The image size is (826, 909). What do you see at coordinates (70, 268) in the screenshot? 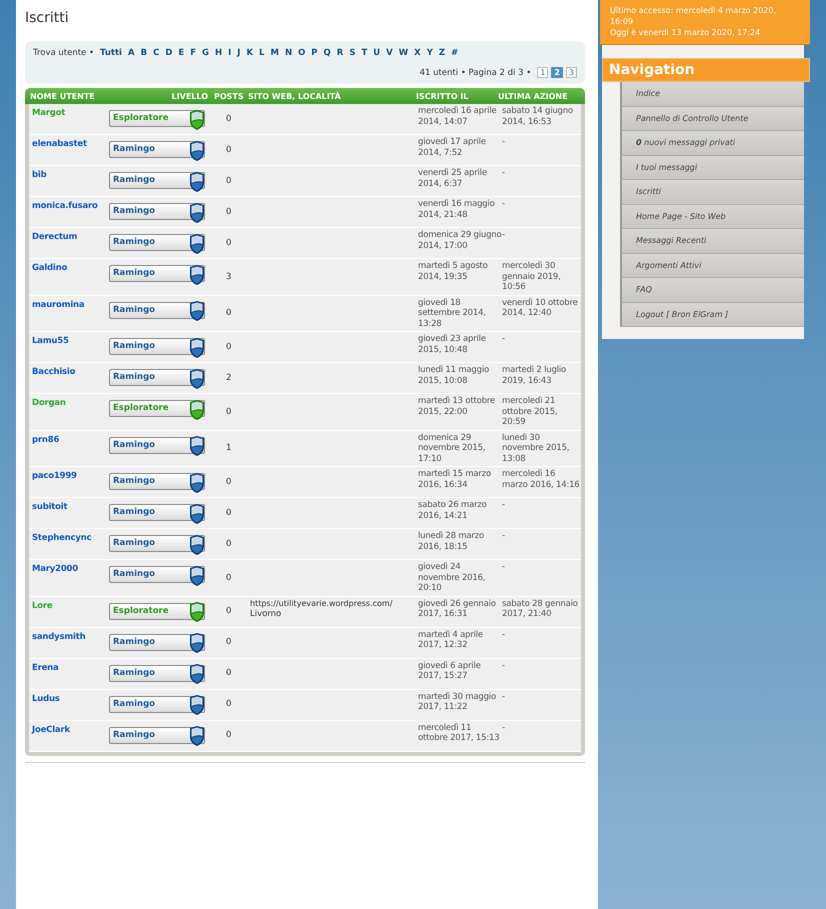
I see `username-link: Galdino` at bounding box center [70, 268].